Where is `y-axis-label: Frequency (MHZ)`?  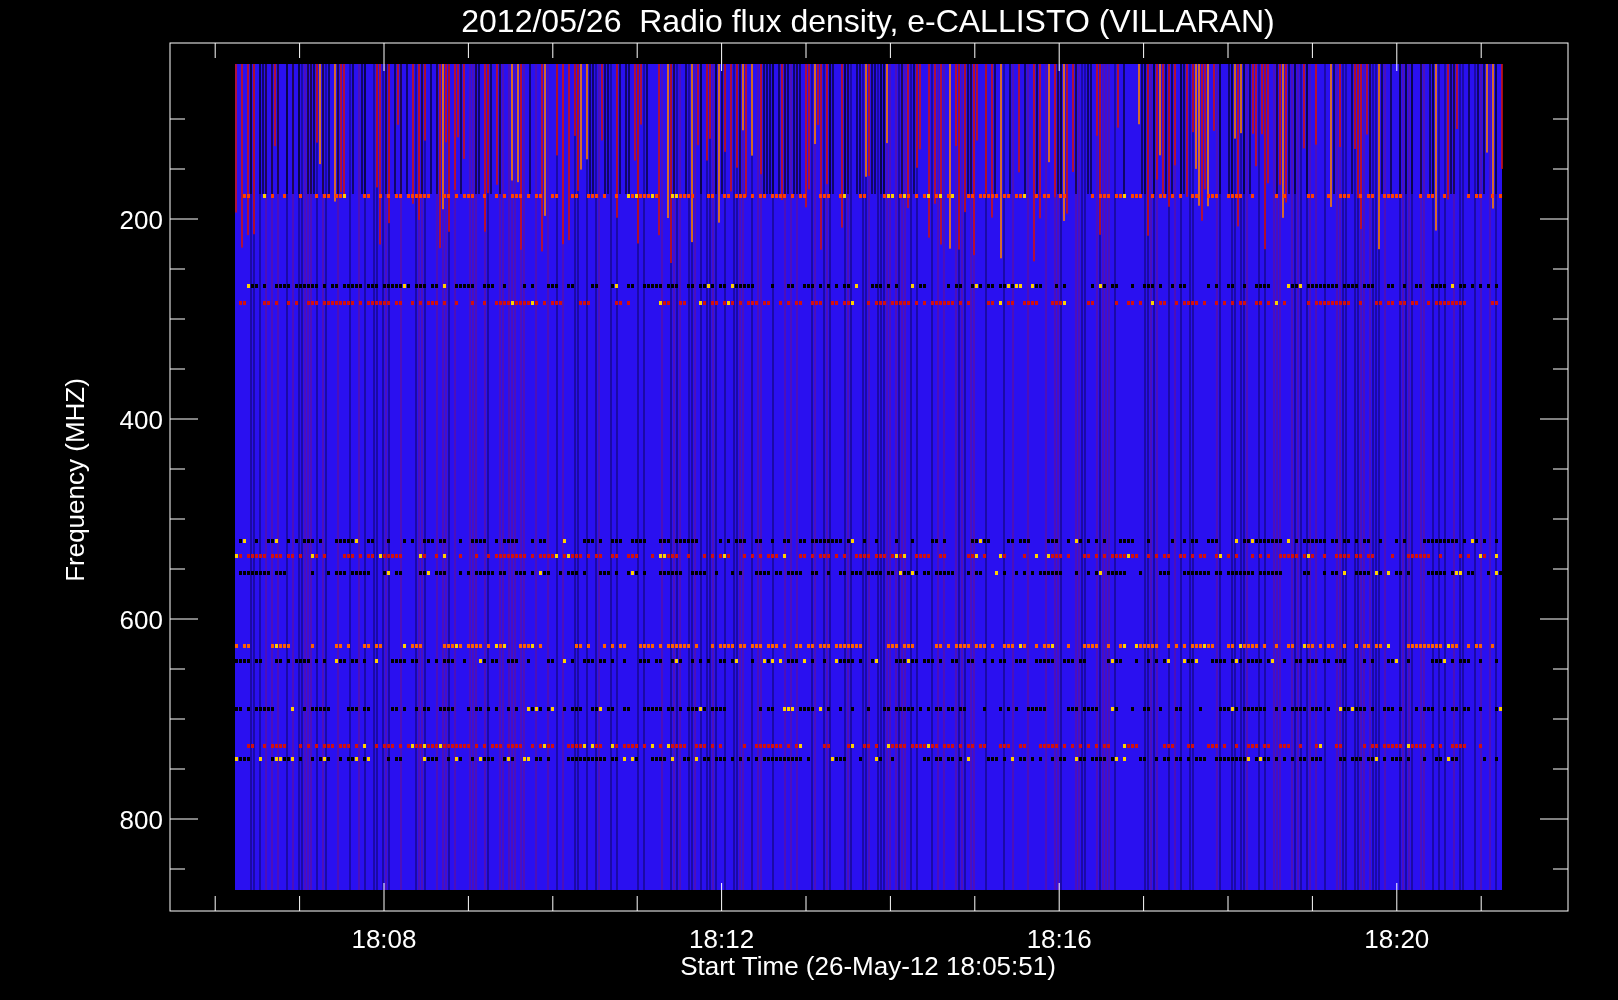 y-axis-label: Frequency (MHZ) is located at coordinates (75, 480).